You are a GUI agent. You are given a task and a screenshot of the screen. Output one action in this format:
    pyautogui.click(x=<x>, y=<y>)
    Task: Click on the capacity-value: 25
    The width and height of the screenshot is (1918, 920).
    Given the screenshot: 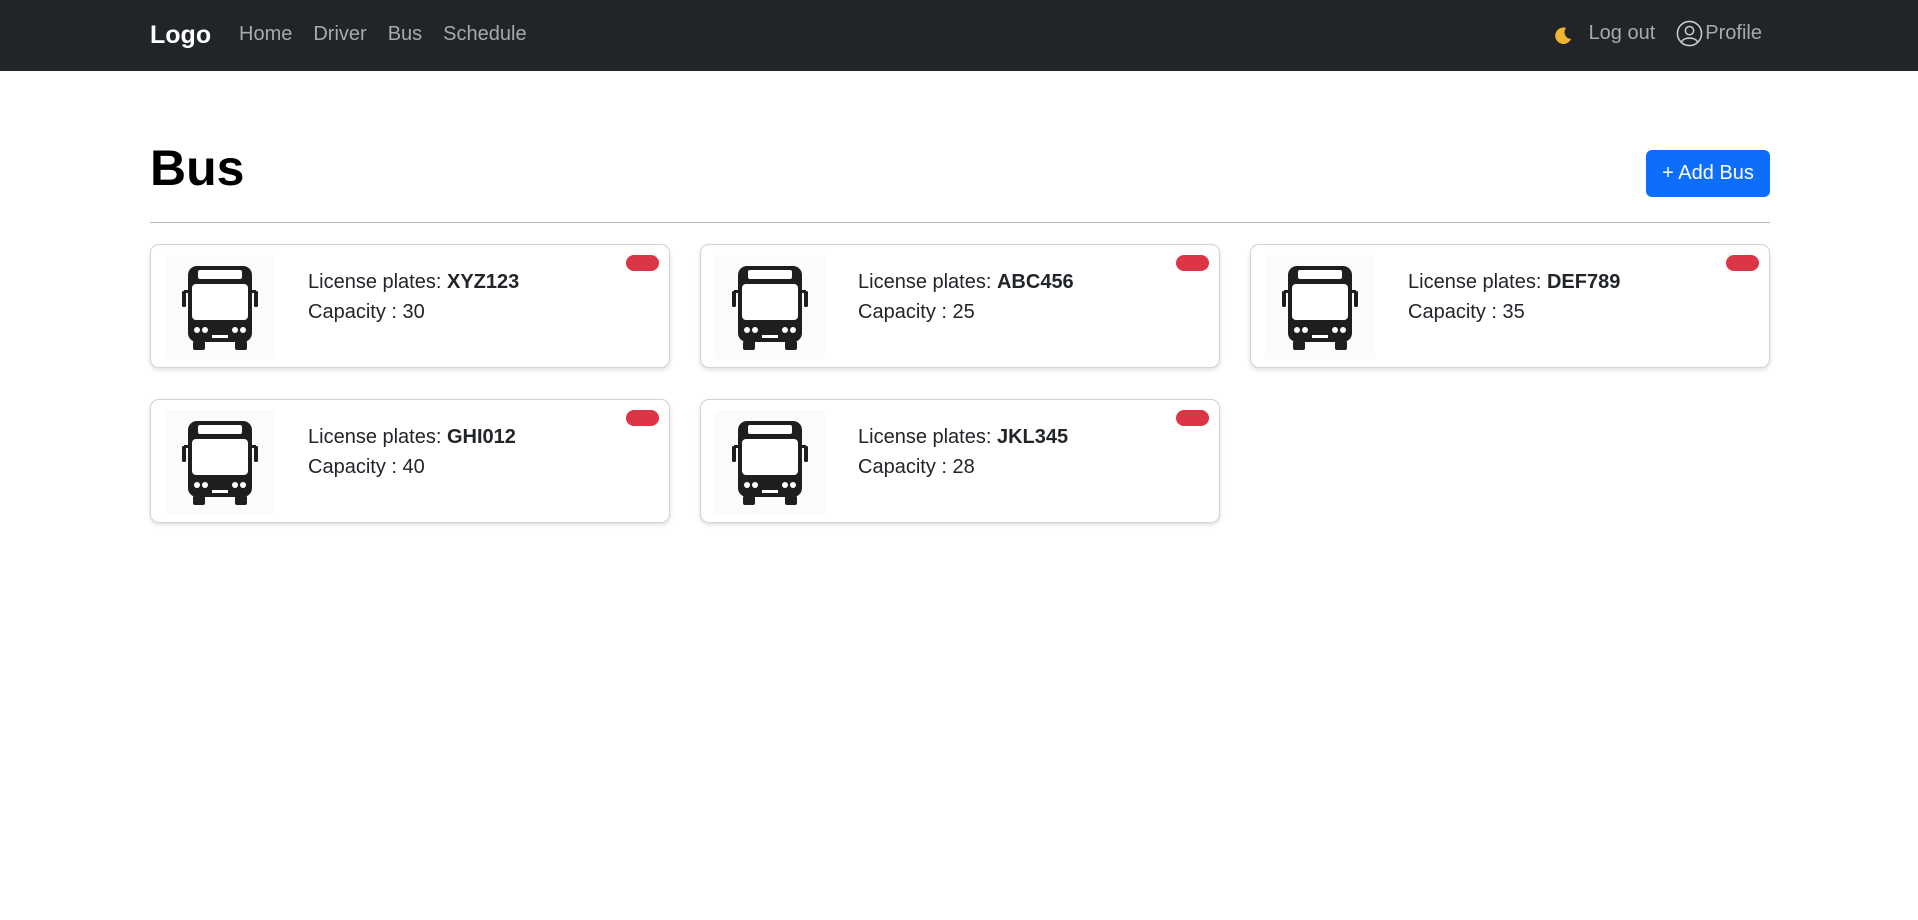 What is the action you would take?
    pyautogui.click(x=963, y=312)
    